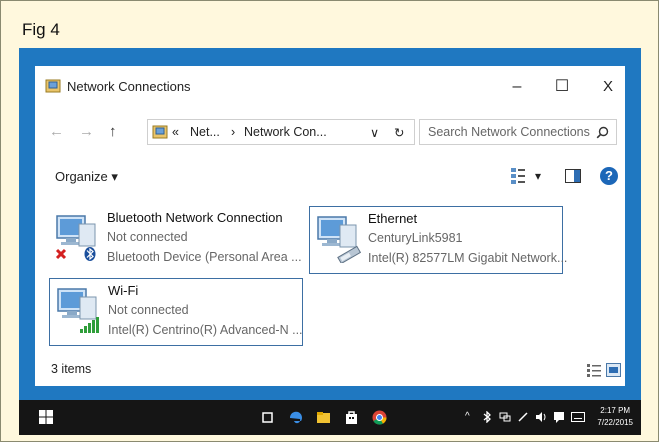 This screenshot has width=659, height=442. I want to click on change-view-icon, so click(518, 176).